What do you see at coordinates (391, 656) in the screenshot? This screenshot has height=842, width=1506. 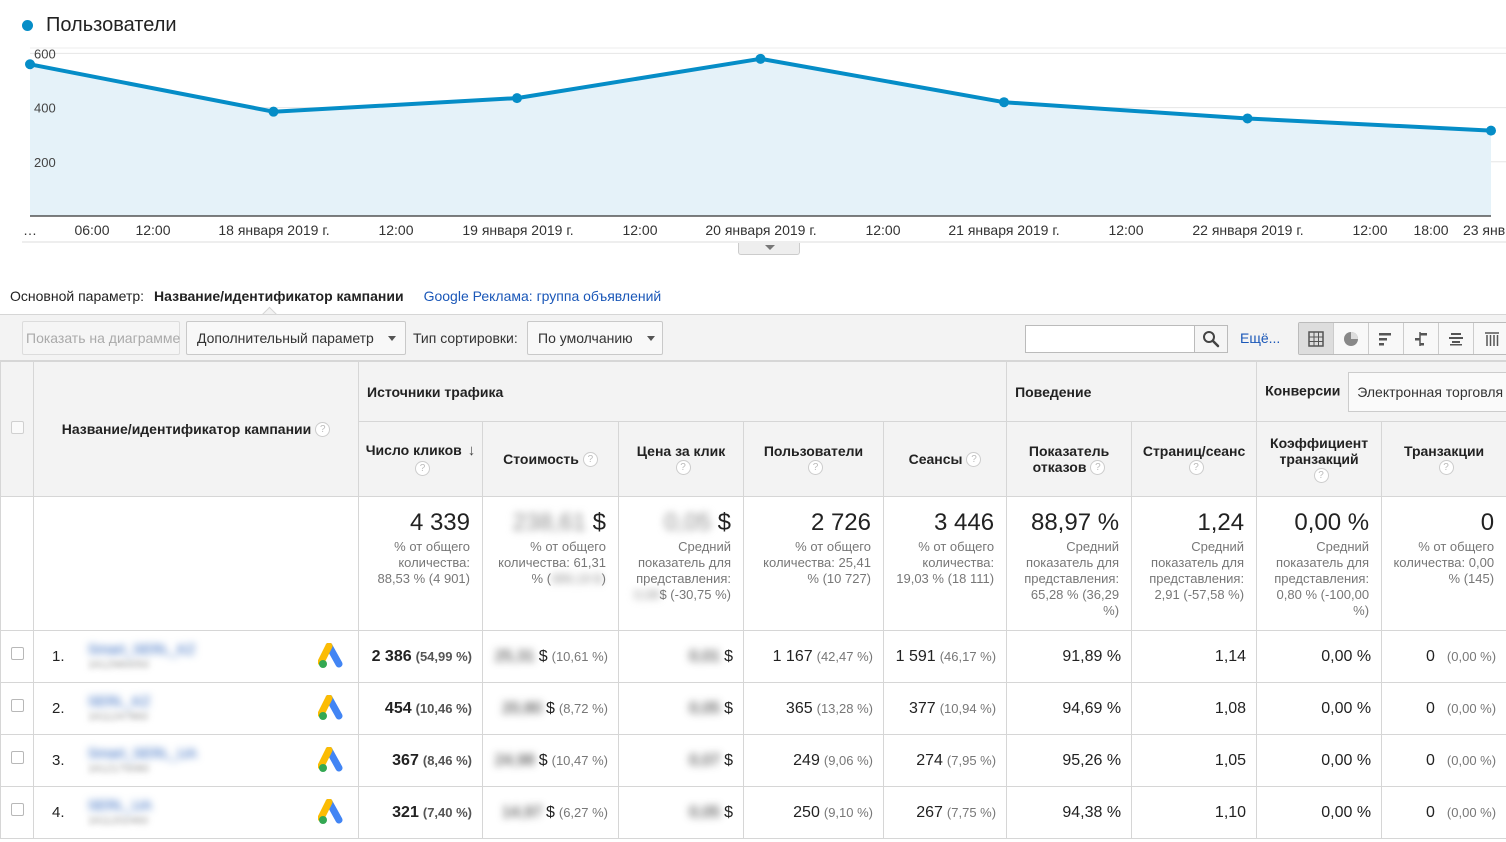 I see `clicks-value: 2 386` at bounding box center [391, 656].